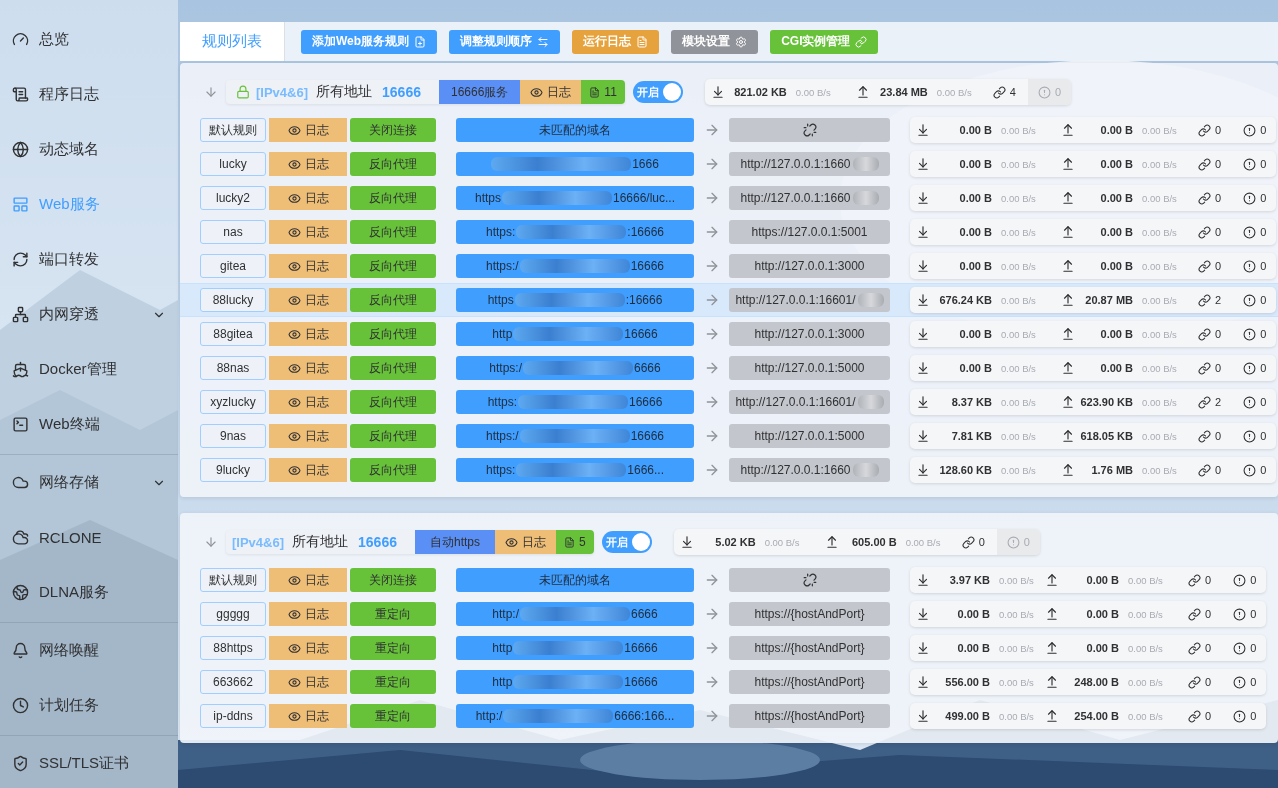 The image size is (1278, 788). I want to click on rule-row: 9lucky 日志 反向代理 https: 1666... http://127.0.0.1:1660 128.60 KB 0.00 B/s 1.76 MB 0.00 B/s 0 0, so click(729, 470).